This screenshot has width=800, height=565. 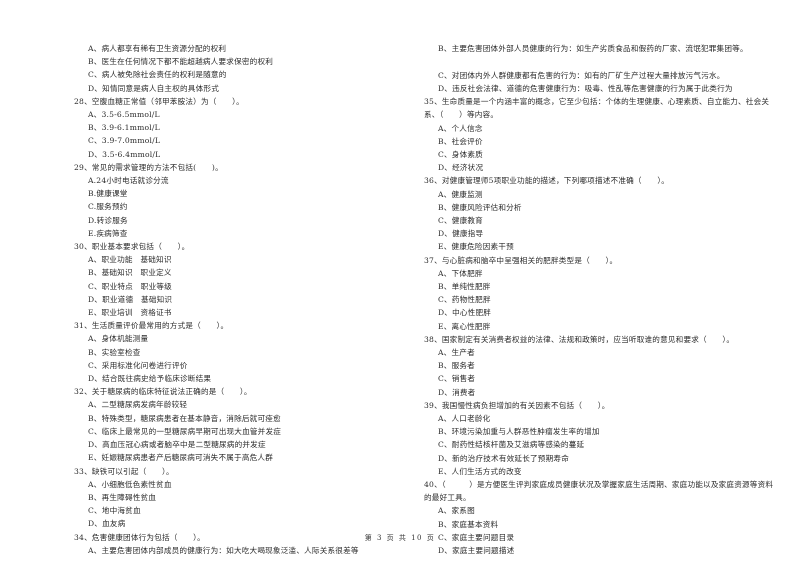 I want to click on q35-option-d: D、经济状况, so click(x=461, y=168).